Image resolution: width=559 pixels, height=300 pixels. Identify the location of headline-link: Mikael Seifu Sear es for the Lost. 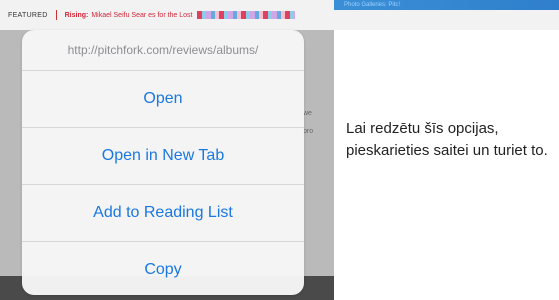
(141, 15).